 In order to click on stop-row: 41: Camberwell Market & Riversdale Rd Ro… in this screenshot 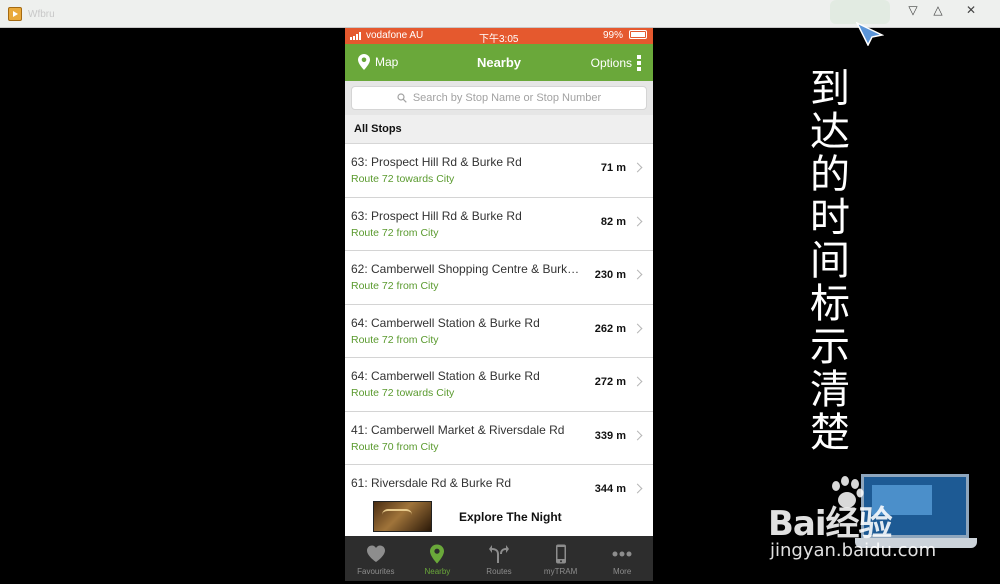, I will do `click(499, 438)`.